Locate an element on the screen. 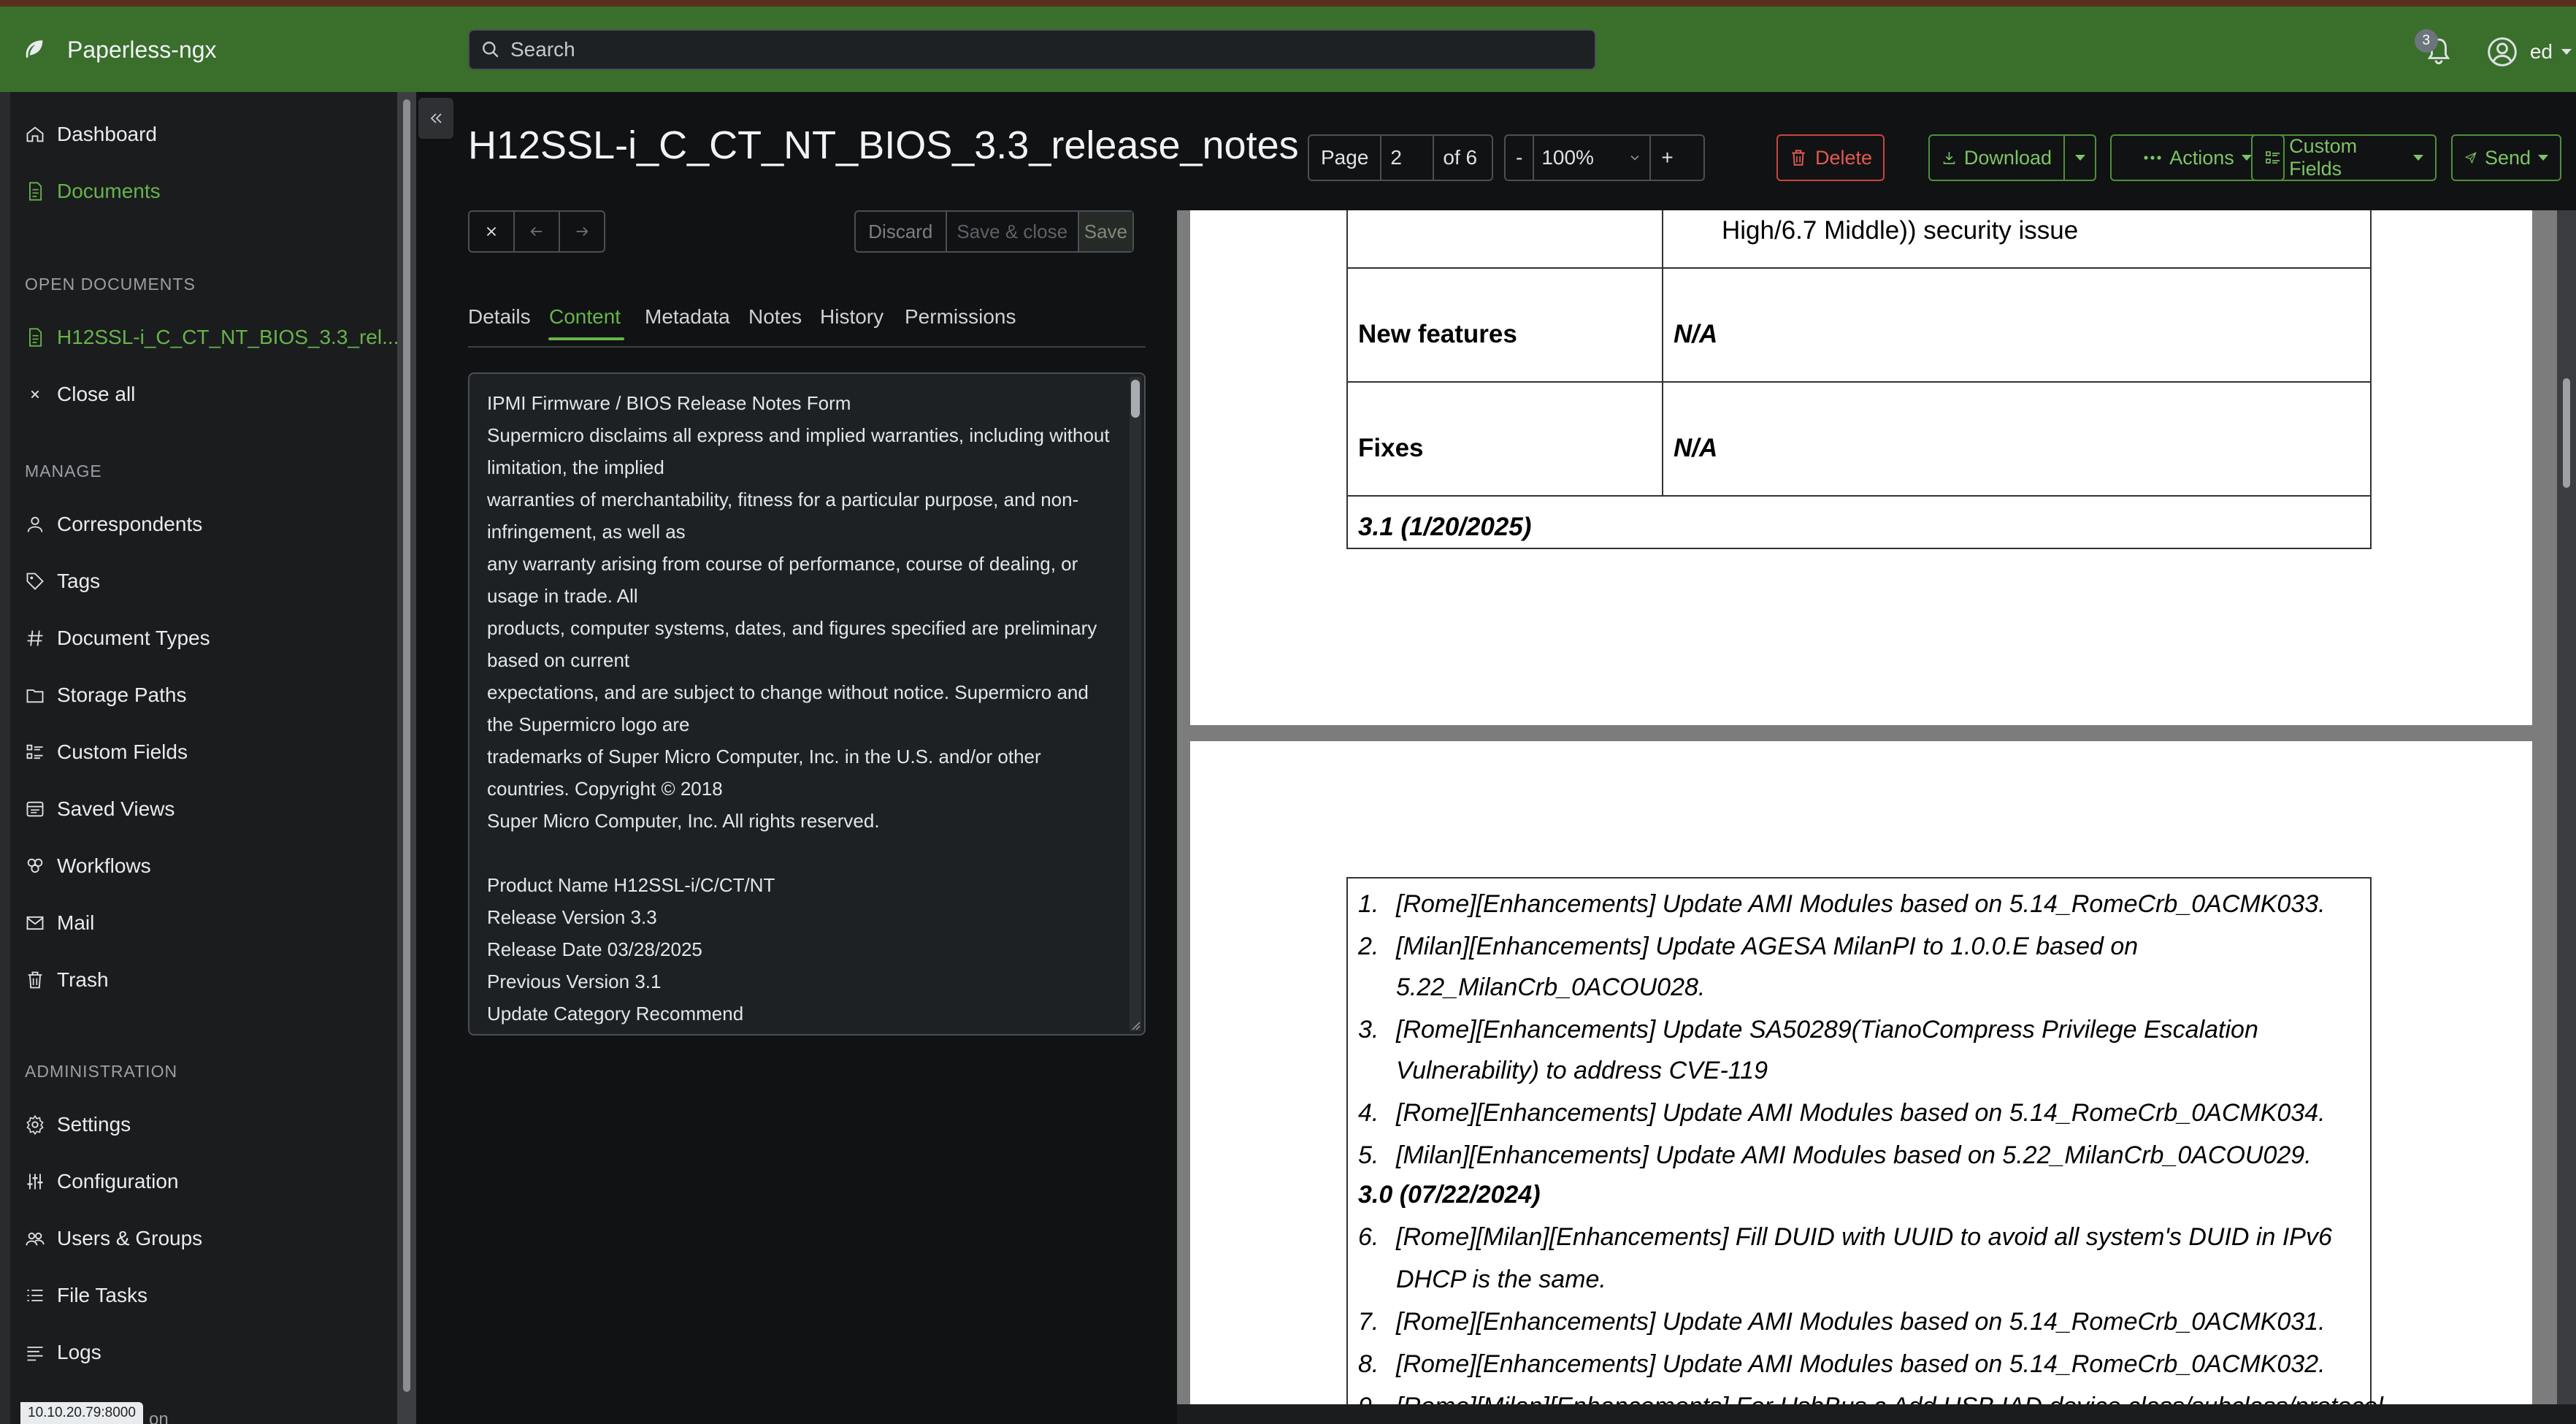  send-label: Send is located at coordinates (2507, 158).